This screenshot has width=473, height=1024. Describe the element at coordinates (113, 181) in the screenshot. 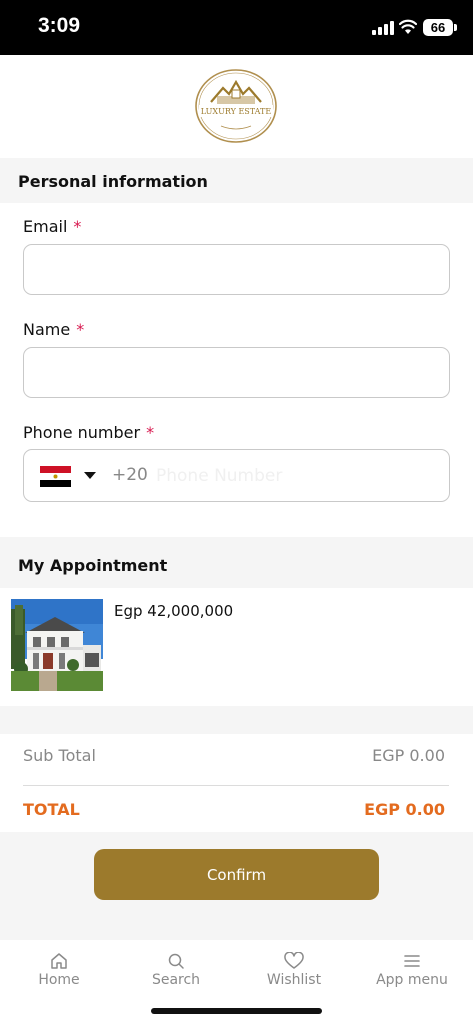

I see `personal-info-title: Personal information` at that location.